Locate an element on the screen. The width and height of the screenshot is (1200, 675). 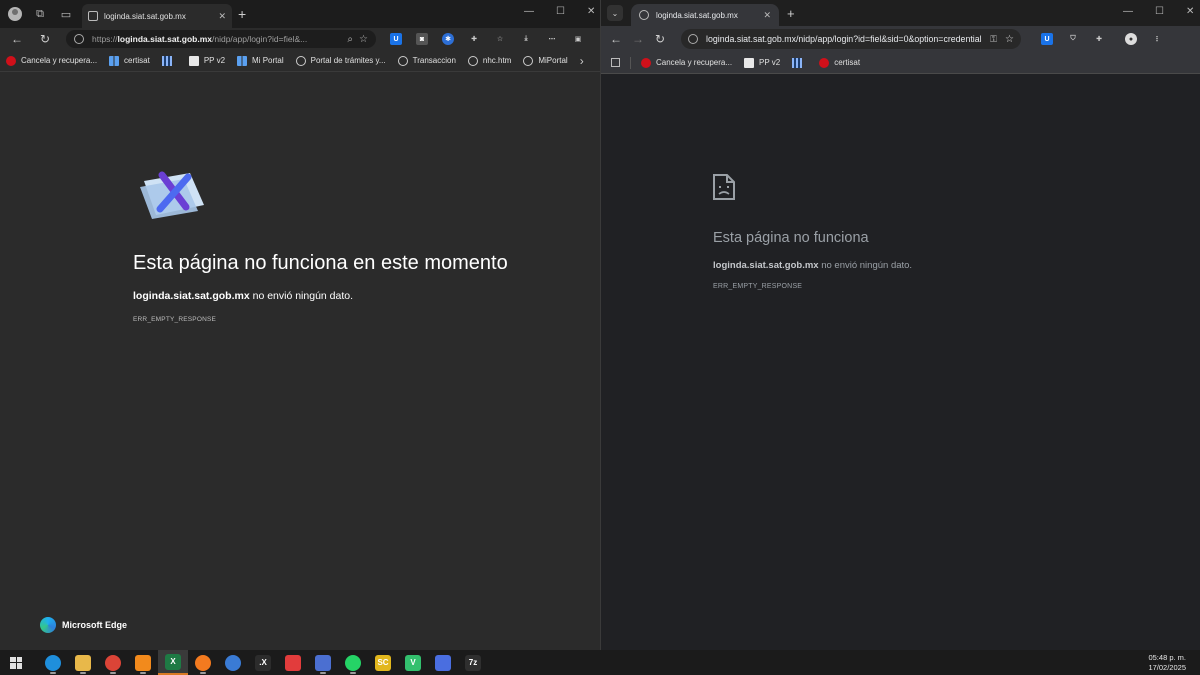
bookmark-item: nhc.htm is located at coordinates (489, 60).